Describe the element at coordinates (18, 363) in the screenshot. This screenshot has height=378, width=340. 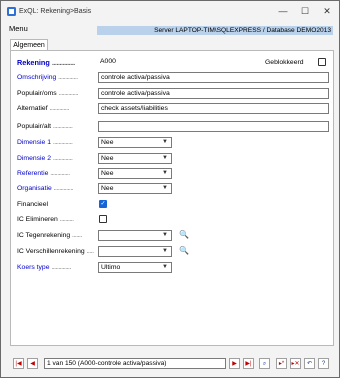
I see `first-record-button: |◀` at that location.